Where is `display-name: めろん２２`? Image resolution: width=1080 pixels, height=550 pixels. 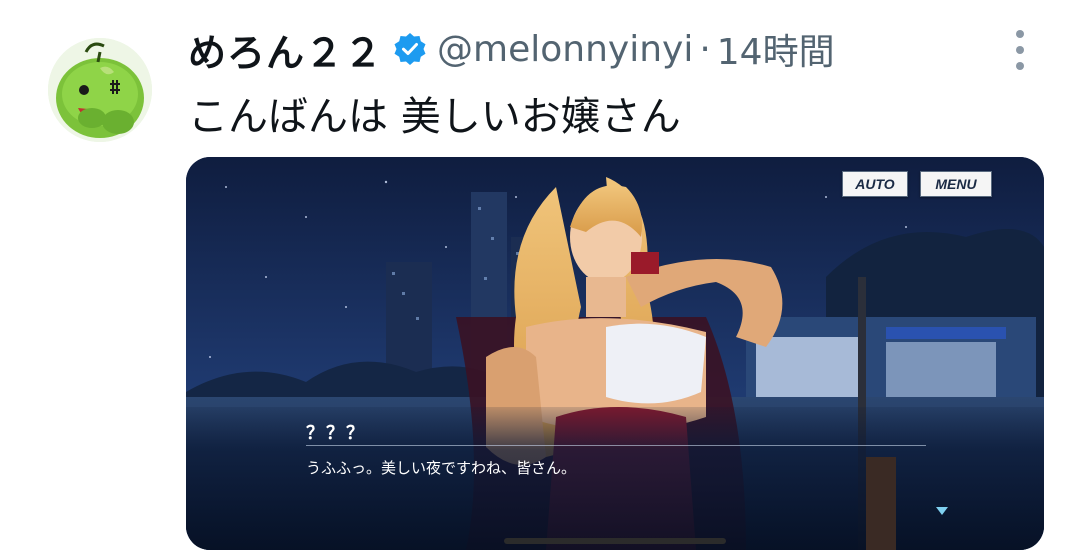
display-name: めろん２２ is located at coordinates (285, 49).